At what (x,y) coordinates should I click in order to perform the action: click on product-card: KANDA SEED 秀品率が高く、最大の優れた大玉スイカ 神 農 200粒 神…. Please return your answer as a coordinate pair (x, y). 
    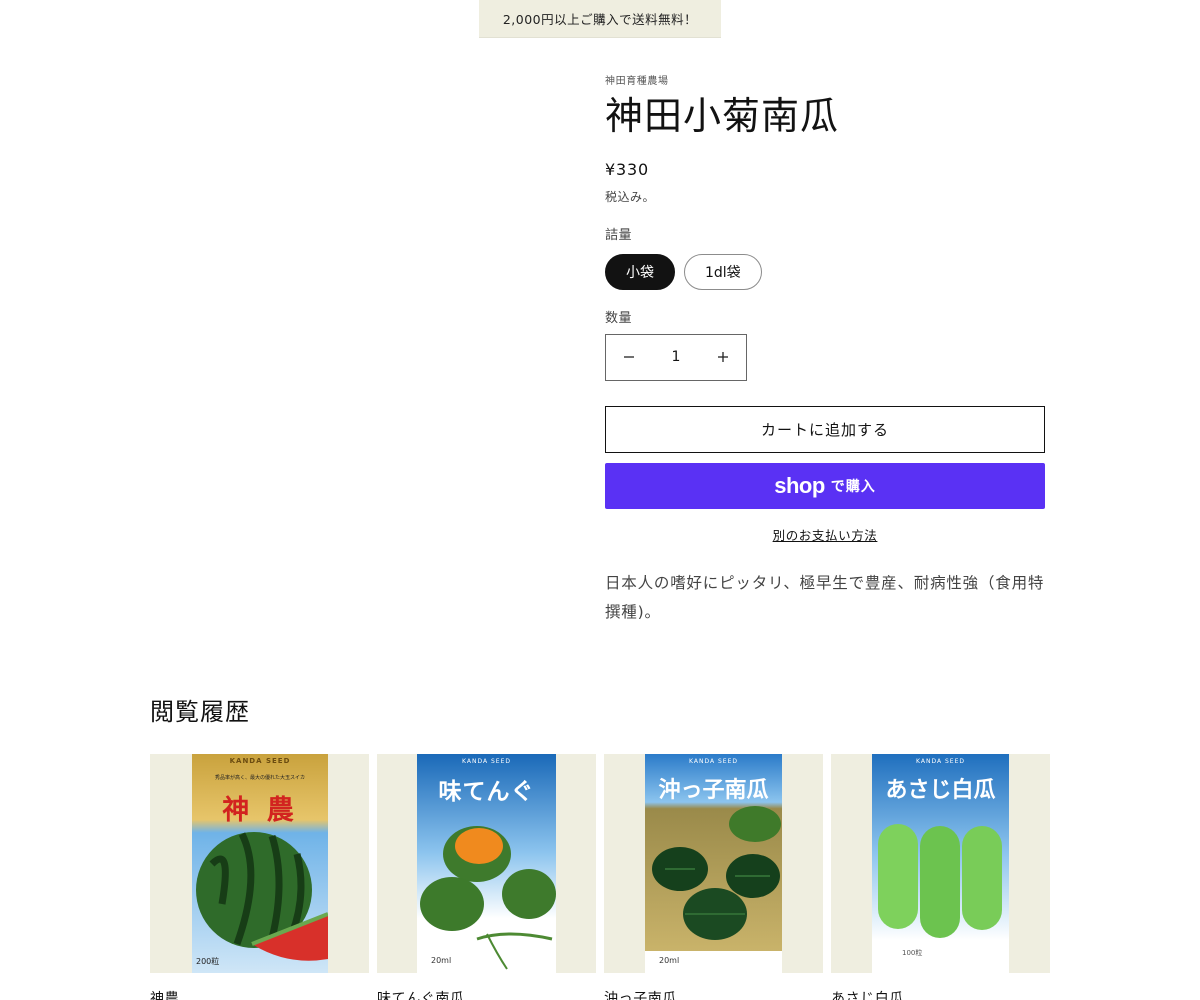
    Looking at the image, I should click on (259, 877).